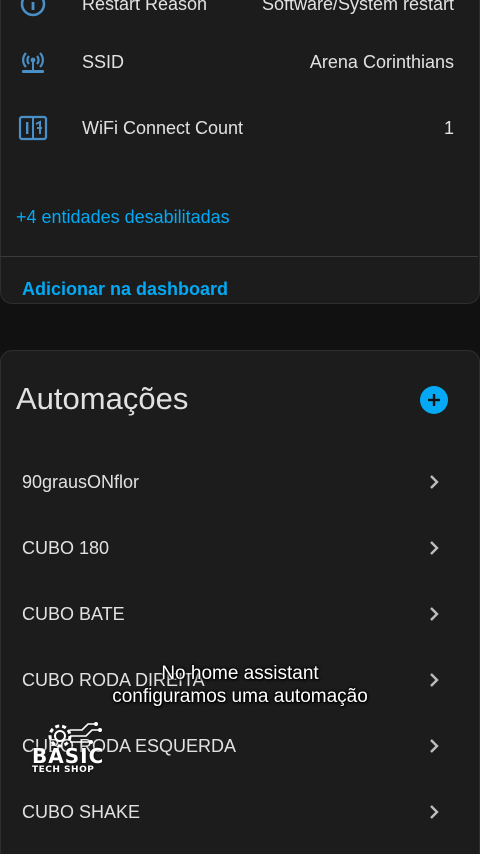 The width and height of the screenshot is (480, 854). I want to click on automation-label: CUBO BATE, so click(73, 614).